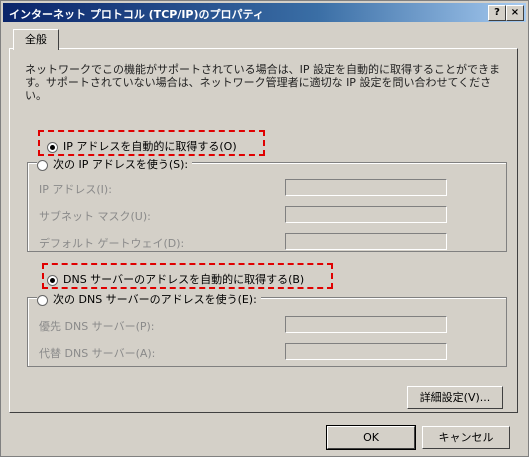 The height and width of the screenshot is (457, 529). I want to click on ip-address-input, so click(366, 187).